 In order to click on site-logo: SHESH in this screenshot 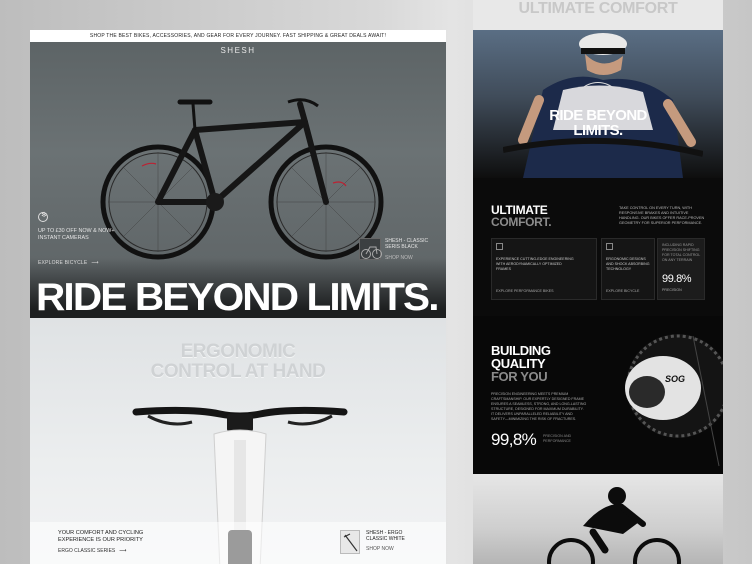, I will do `click(238, 50)`.